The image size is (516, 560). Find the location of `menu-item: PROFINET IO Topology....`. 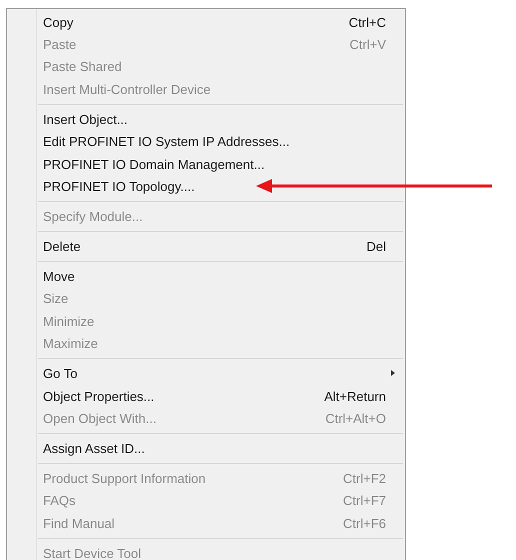

menu-item: PROFINET IO Topology.... is located at coordinates (206, 186).